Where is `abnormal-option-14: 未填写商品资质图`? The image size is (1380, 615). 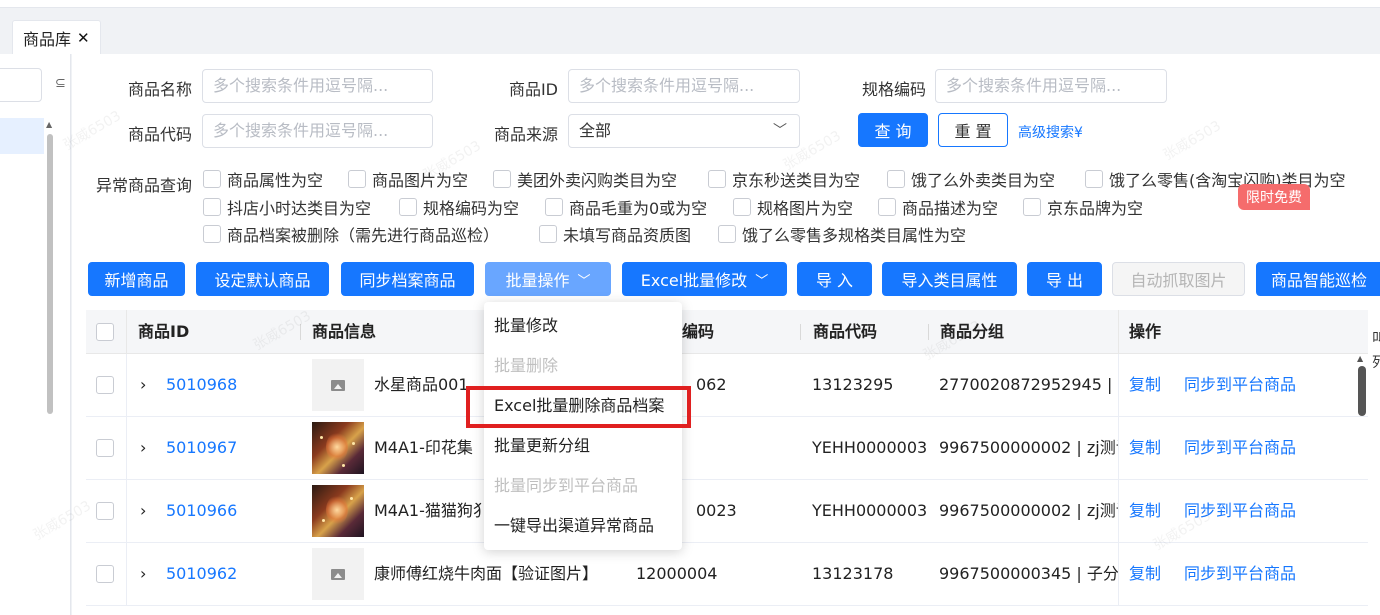
abnormal-option-14: 未填写商品资质图 is located at coordinates (615, 234).